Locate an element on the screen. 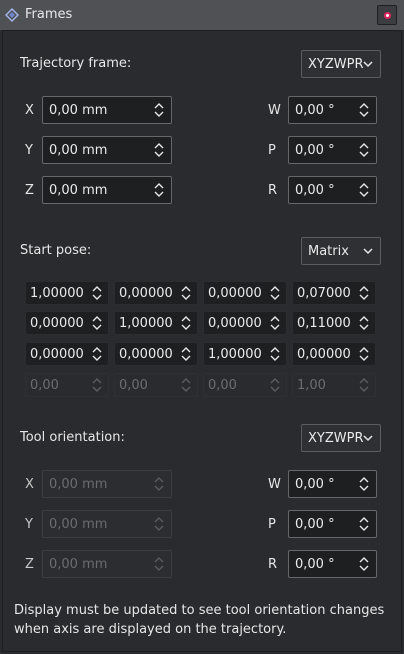 The width and height of the screenshot is (404, 654). axis-label-y: Y is located at coordinates (29, 150).